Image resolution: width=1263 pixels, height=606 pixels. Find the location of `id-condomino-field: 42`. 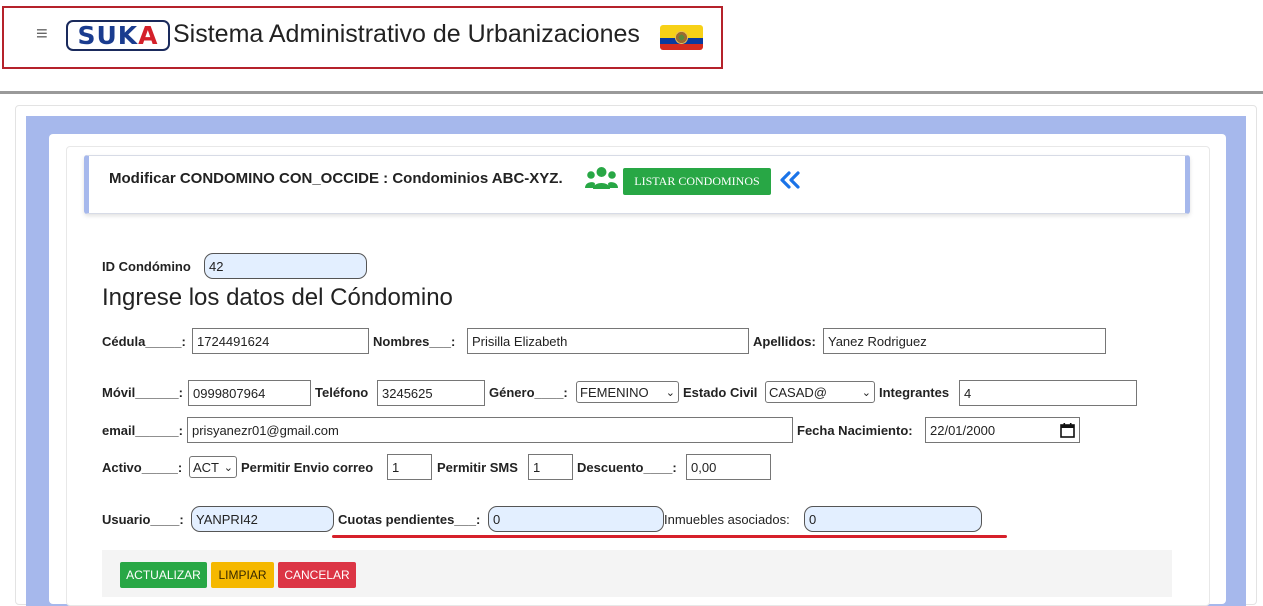

id-condomino-field: 42 is located at coordinates (285, 266).